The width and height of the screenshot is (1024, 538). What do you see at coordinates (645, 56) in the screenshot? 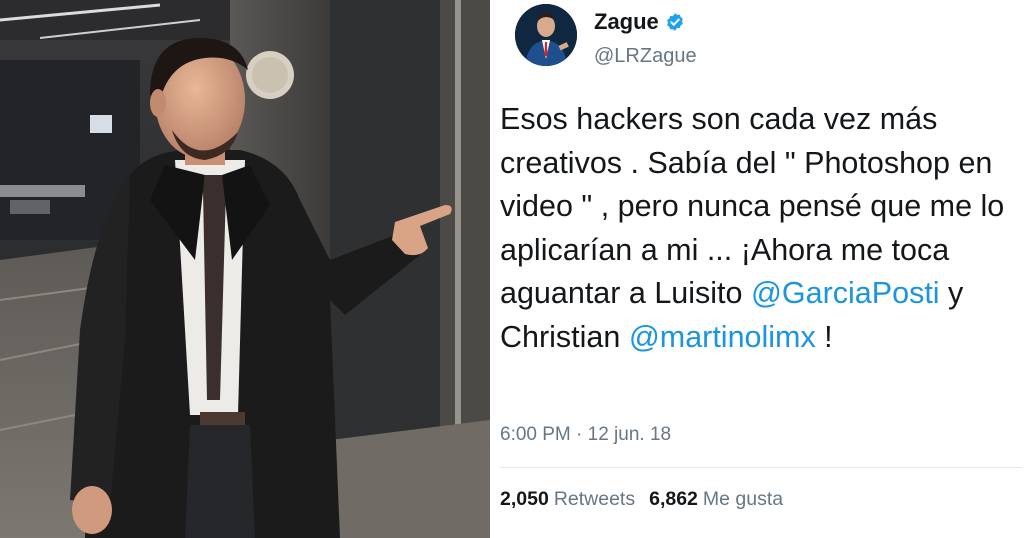
I see `user-handle: @LRZague` at bounding box center [645, 56].